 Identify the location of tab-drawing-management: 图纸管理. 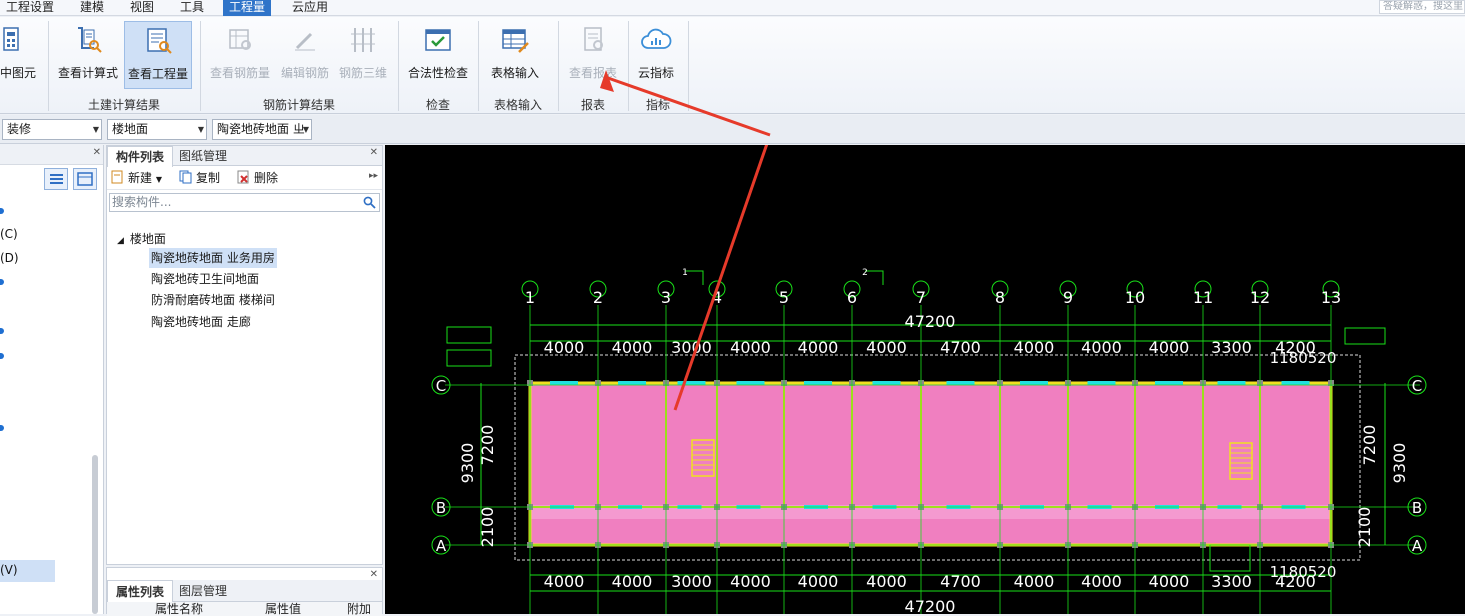
(203, 156).